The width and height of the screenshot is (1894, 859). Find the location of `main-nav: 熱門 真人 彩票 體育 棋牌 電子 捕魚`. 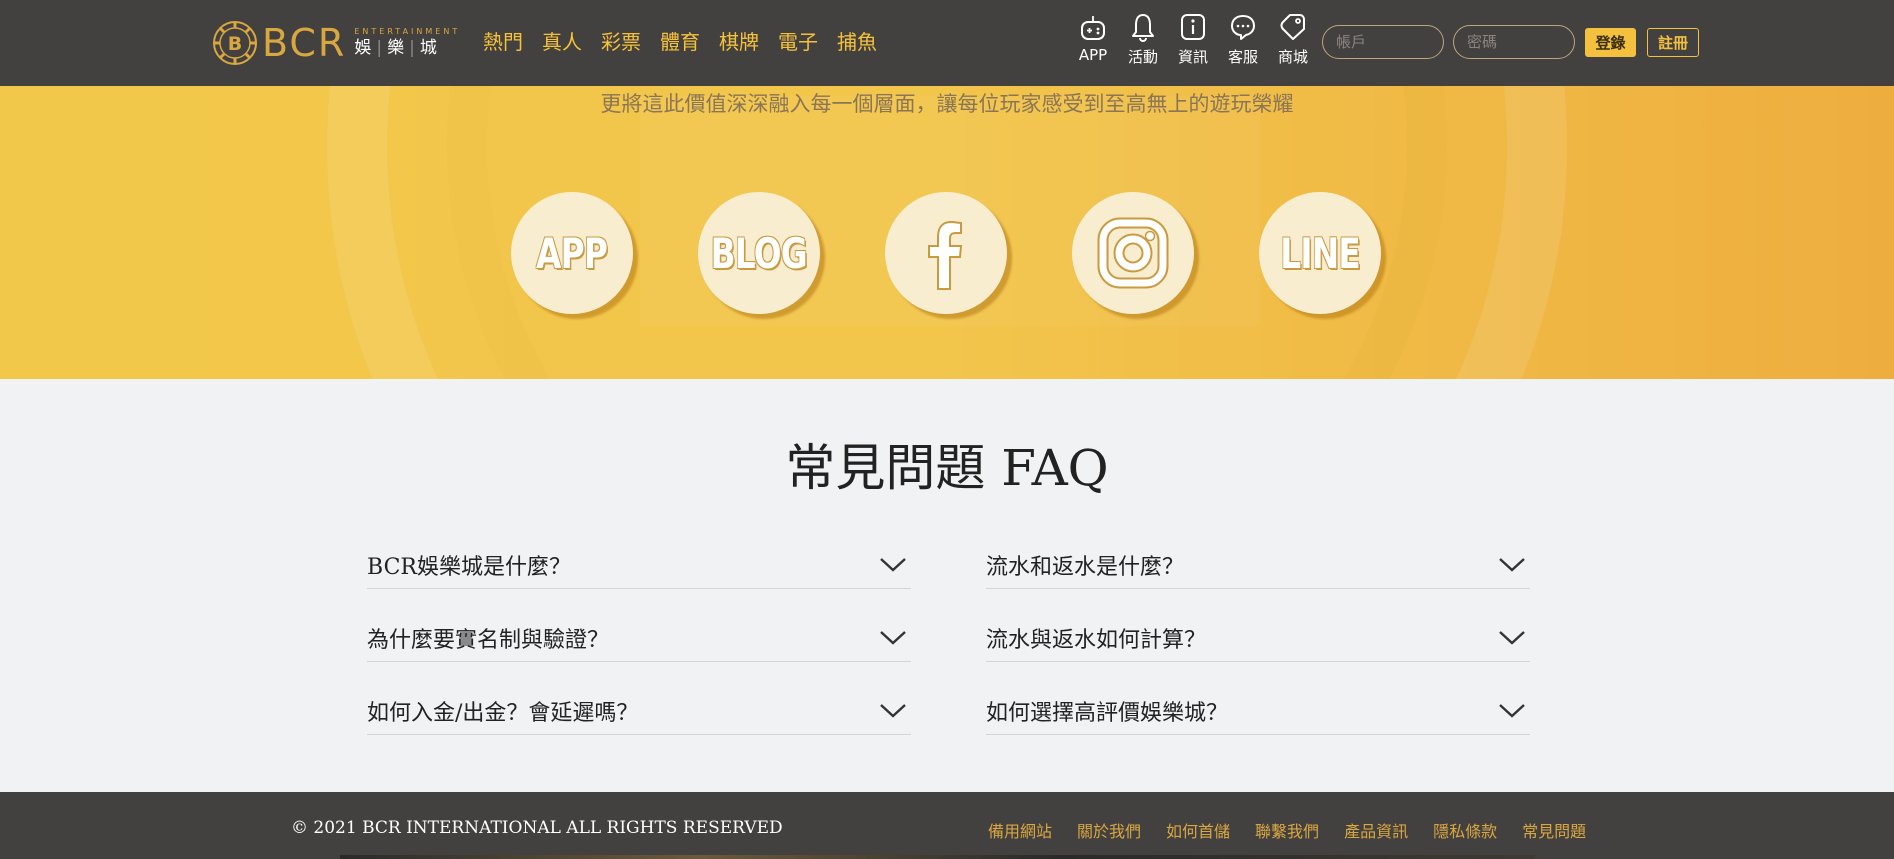

main-nav: 熱門 真人 彩票 體育 棋牌 電子 捕魚 is located at coordinates (689, 42).